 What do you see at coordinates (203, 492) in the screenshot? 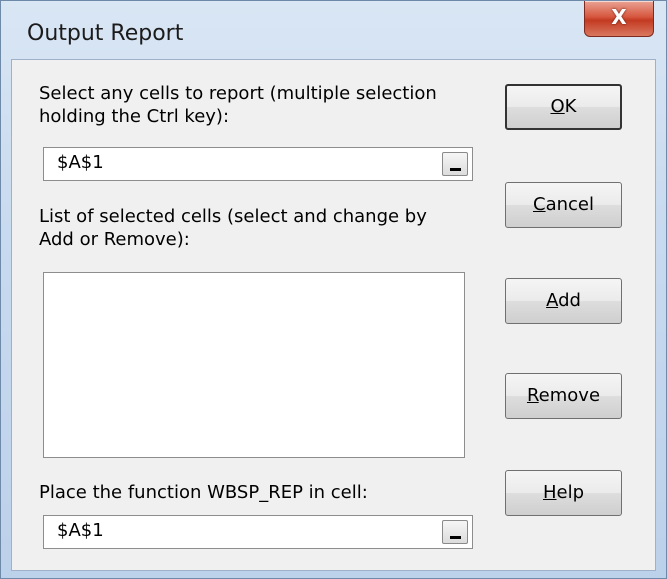
I see `place-function-label: Place the function WBSP_REP in cell:` at bounding box center [203, 492].